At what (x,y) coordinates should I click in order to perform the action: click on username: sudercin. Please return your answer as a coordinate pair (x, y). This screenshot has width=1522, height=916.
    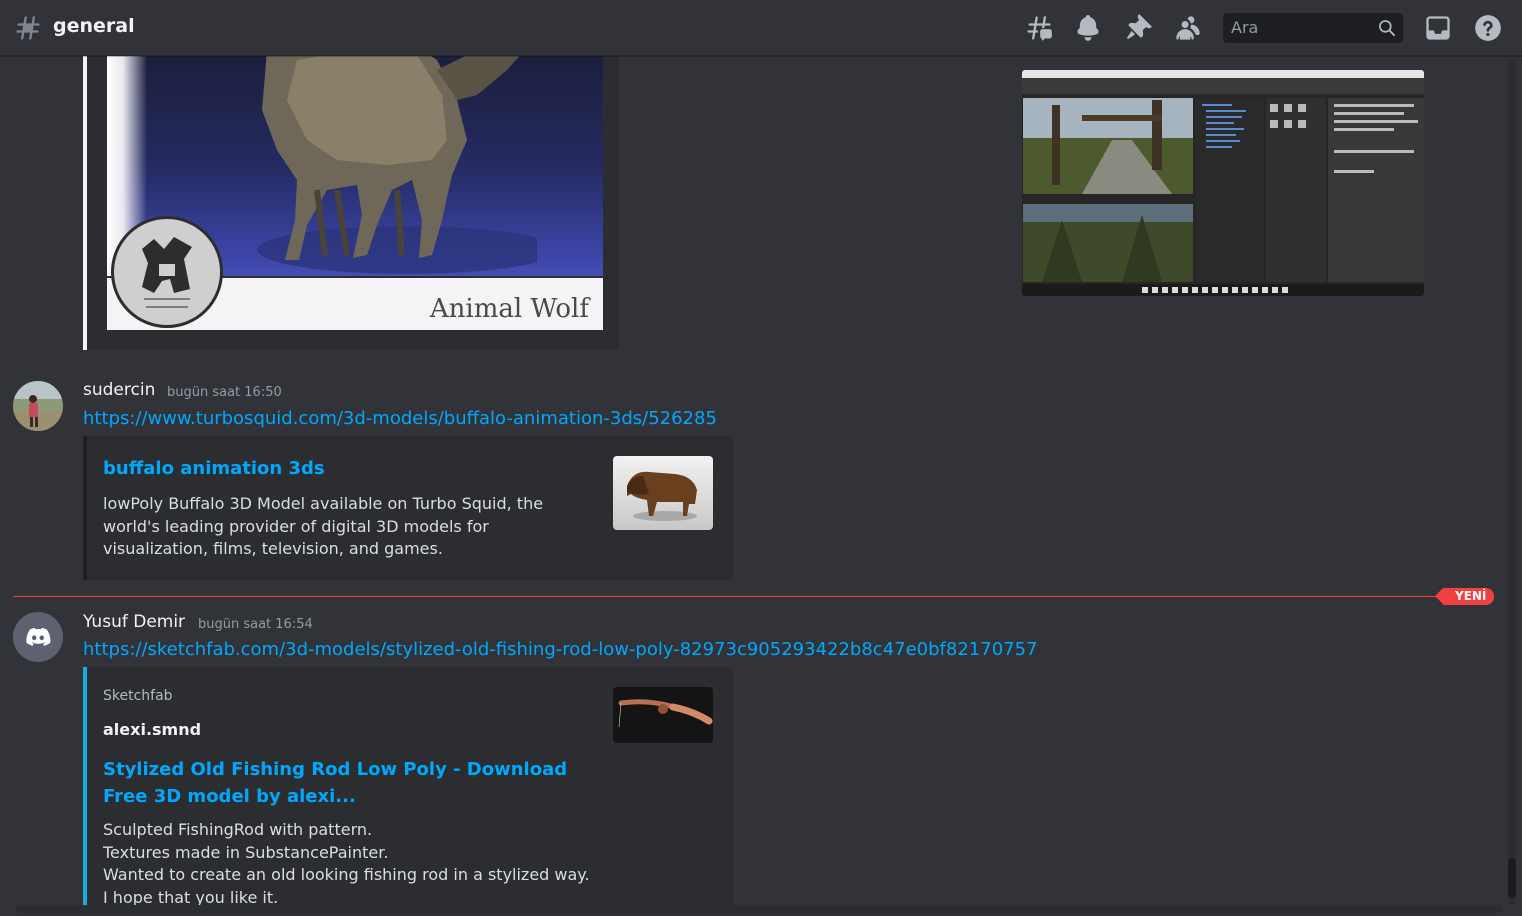
    Looking at the image, I should click on (119, 390).